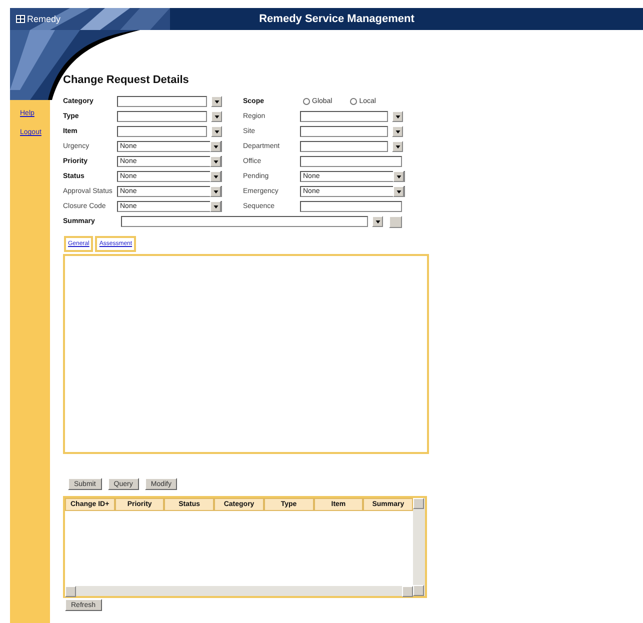 Image resolution: width=643 pixels, height=623 pixels. What do you see at coordinates (126, 80) in the screenshot?
I see `form-title: Change Request Details` at bounding box center [126, 80].